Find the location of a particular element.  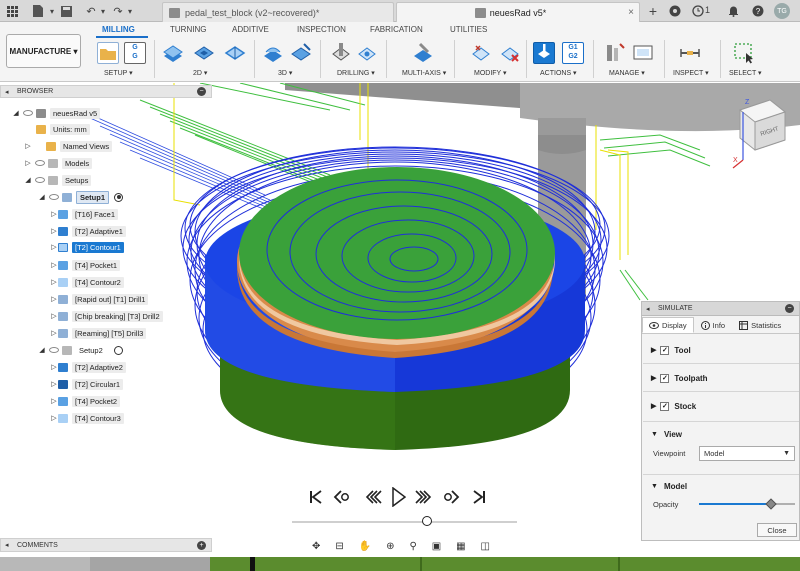

tree-item-operation: ▷ [T16] Face1 is located at coordinates (84, 214).